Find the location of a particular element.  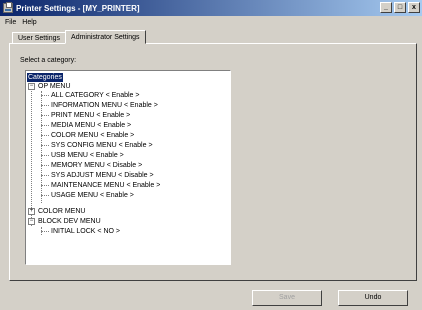

tree-item-sys-config-menu: SYS CONFIG MENU < Enable > is located at coordinates (102, 145).